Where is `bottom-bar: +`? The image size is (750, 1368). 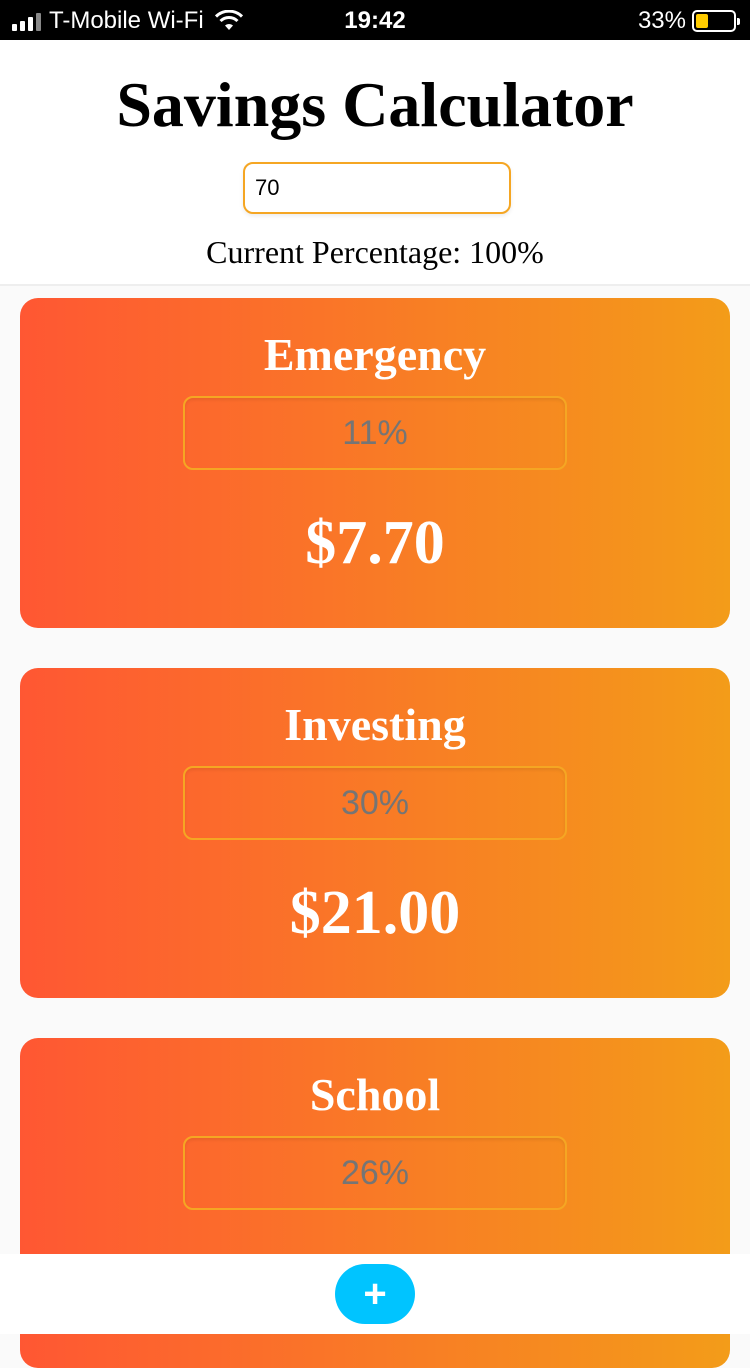 bottom-bar: + is located at coordinates (375, 1294).